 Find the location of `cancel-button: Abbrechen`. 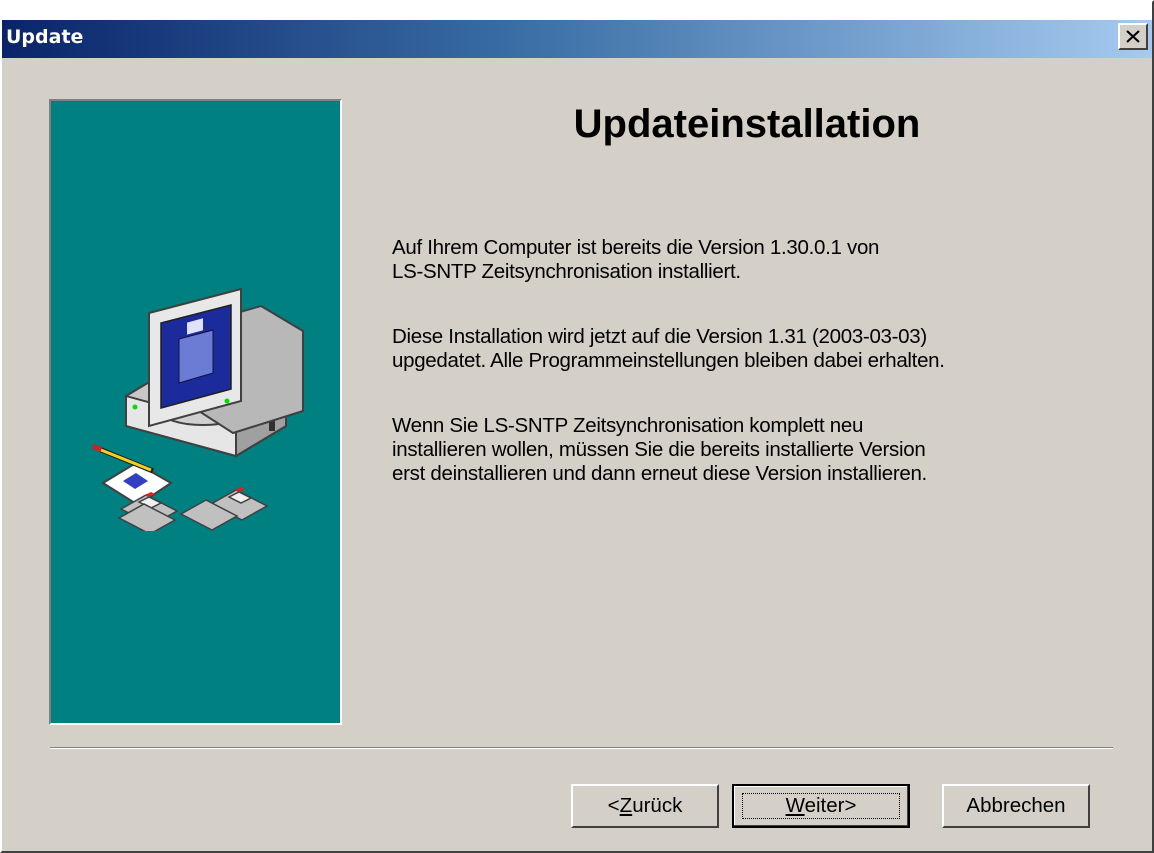

cancel-button: Abbrechen is located at coordinates (1016, 806).